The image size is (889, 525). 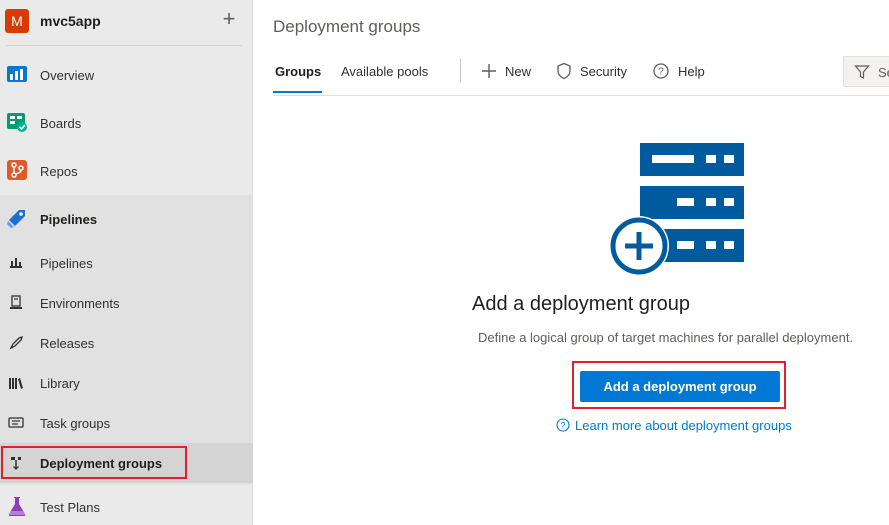 I want to click on sidebar-subitem-pipelines: Pipelines, so click(x=126, y=263).